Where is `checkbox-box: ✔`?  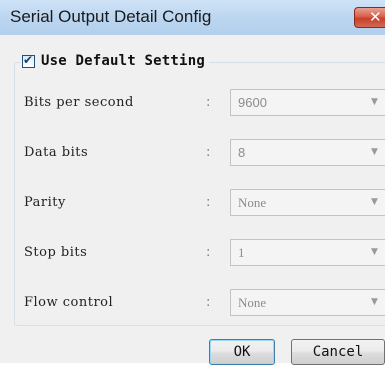
checkbox-box: ✔ is located at coordinates (28, 60).